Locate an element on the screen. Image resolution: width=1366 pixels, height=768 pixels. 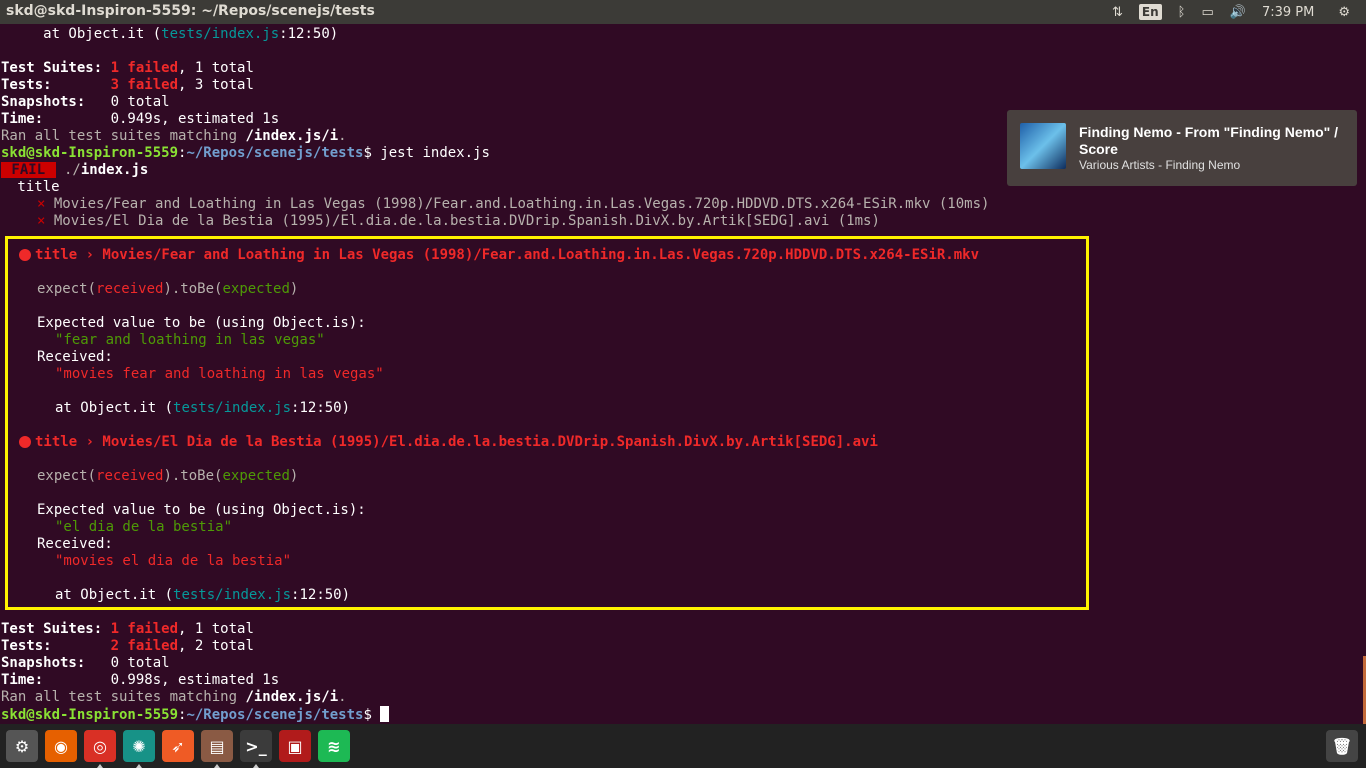
received-value-1: "movies fear and loathing in las vegas" is located at coordinates (219, 374).